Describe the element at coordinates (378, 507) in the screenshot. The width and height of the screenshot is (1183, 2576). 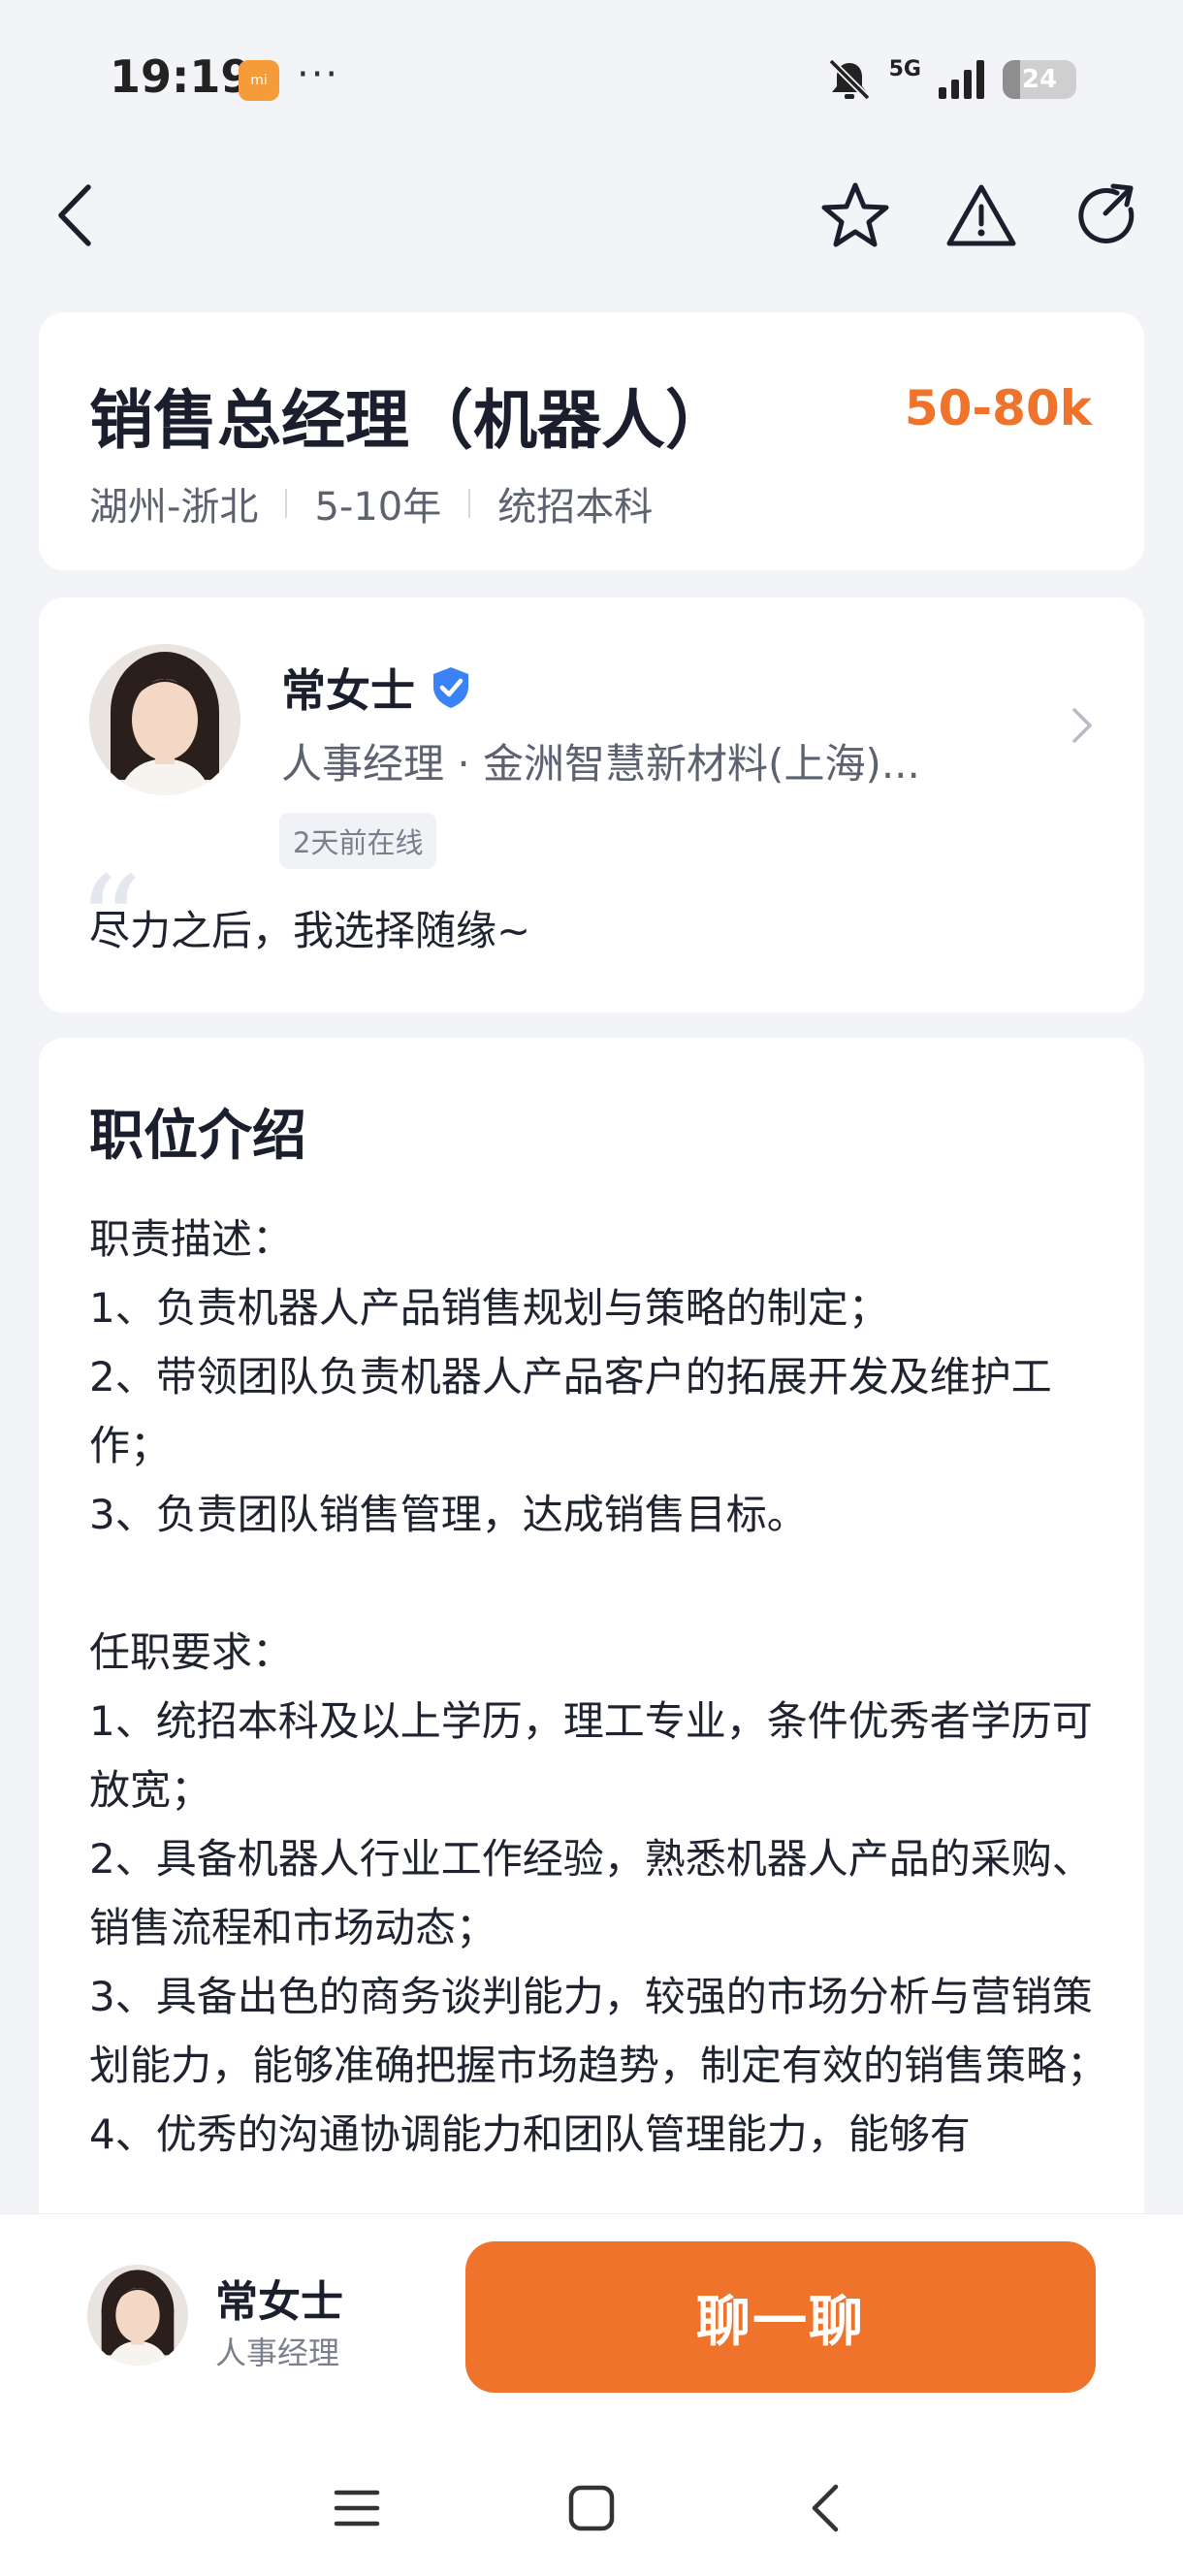
I see `job-experience: 5-10年` at that location.